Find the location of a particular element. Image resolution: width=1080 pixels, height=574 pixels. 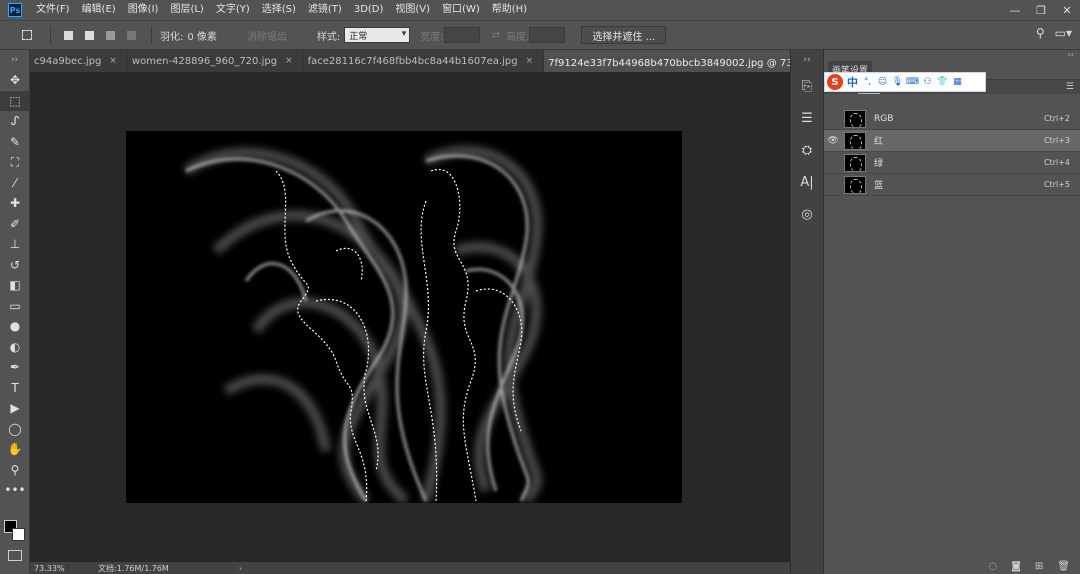

document-tab: women-428896_960_720.jpg × is located at coordinates (215, 61).